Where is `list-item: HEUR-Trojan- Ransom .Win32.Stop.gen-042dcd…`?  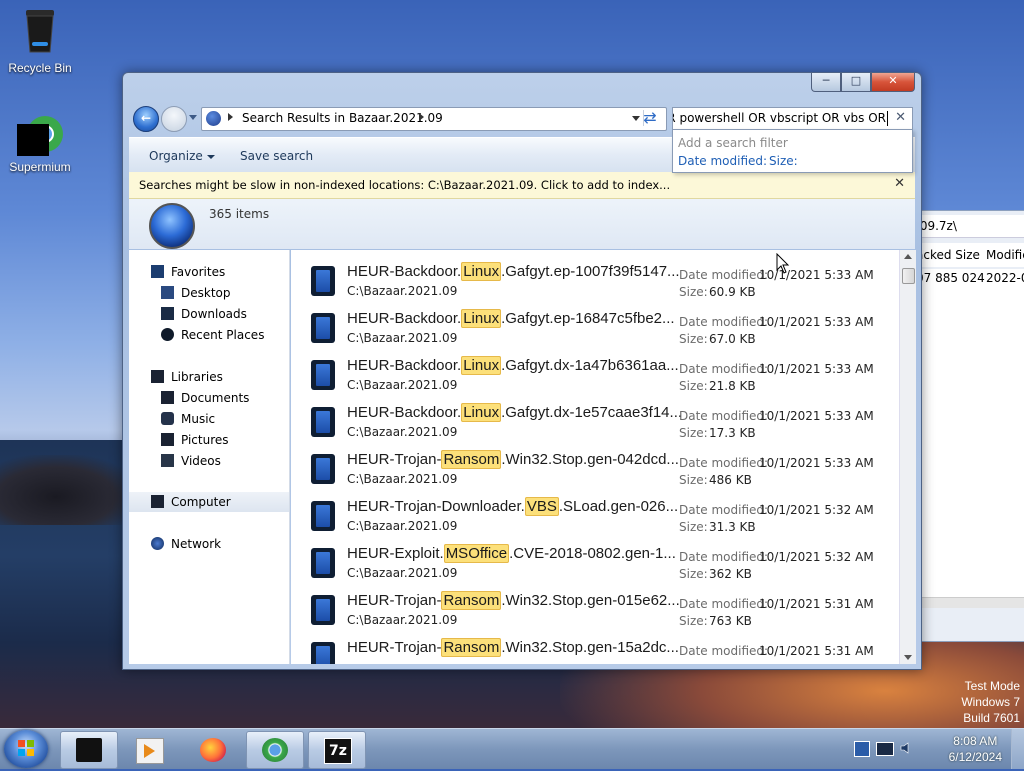
list-item: HEUR-Trojan- Ransom .Win32.Stop.gen-042dcd… is located at coordinates (595, 469).